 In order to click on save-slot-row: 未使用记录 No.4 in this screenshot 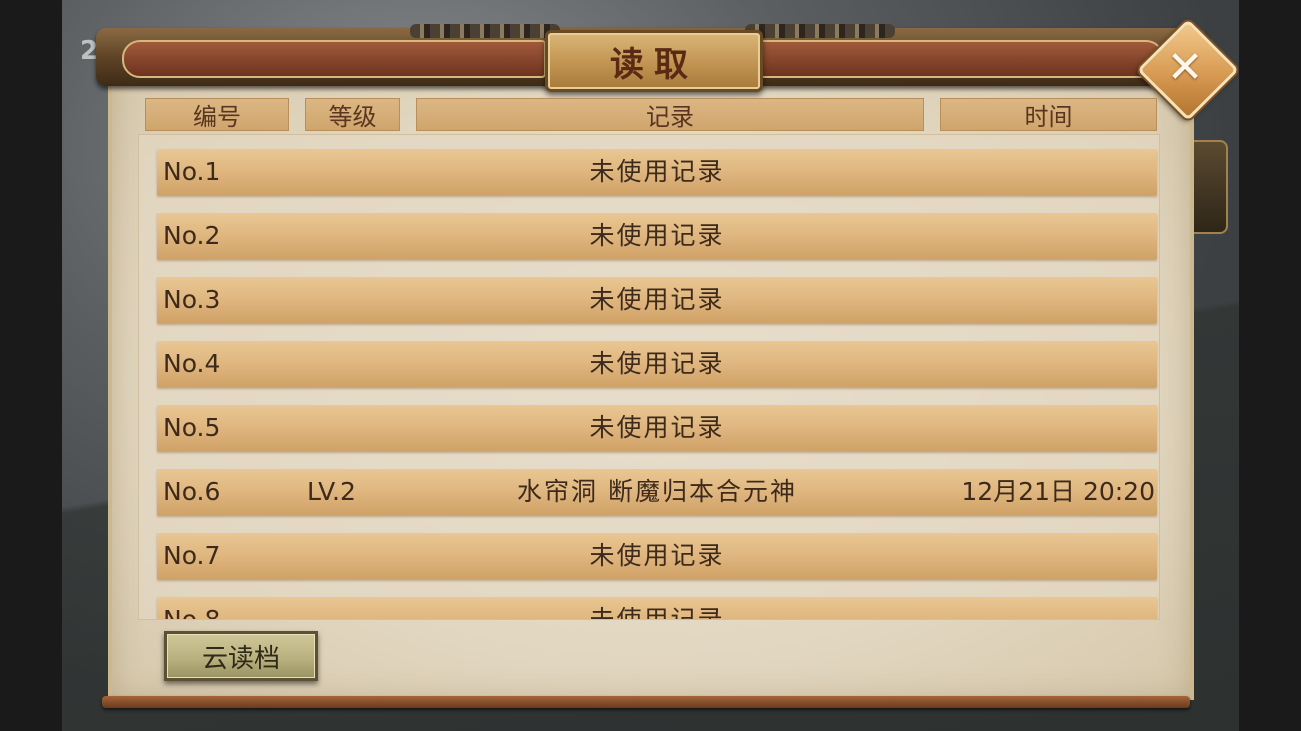, I will do `click(657, 364)`.